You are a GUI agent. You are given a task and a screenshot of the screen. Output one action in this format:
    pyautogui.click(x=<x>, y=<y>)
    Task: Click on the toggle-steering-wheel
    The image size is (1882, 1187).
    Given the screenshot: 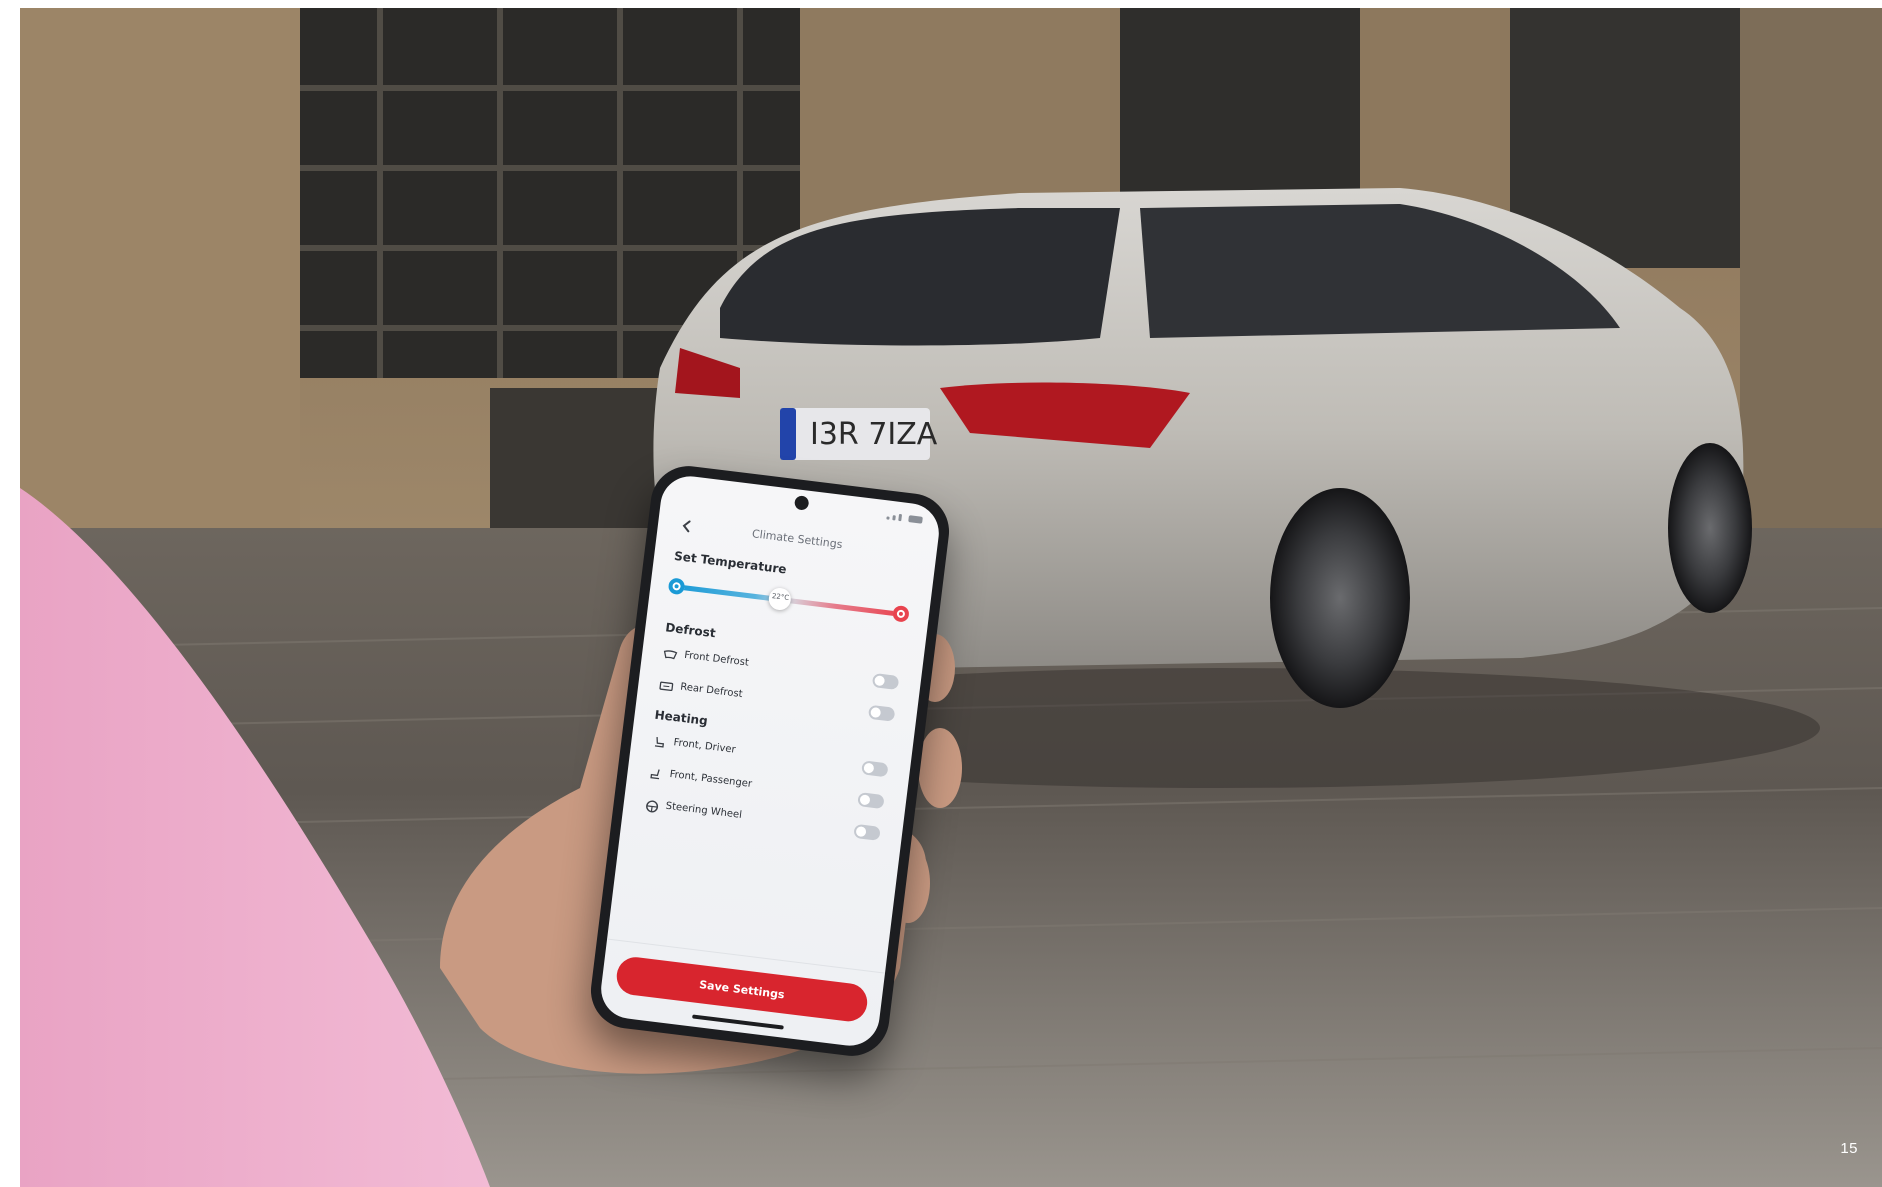 What is the action you would take?
    pyautogui.click(x=867, y=832)
    